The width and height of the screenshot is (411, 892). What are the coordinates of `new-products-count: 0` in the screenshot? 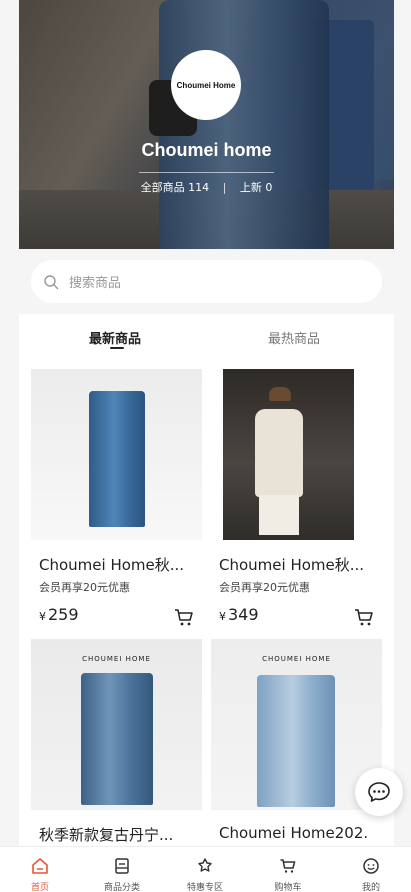 It's located at (268, 187).